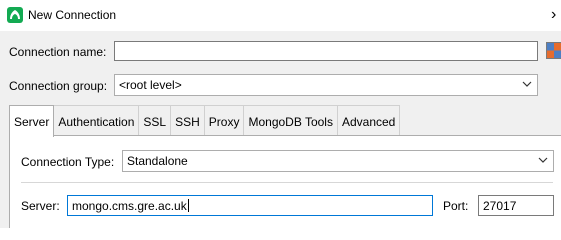  What do you see at coordinates (326, 85) in the screenshot?
I see `connection-group-select: <root level>` at bounding box center [326, 85].